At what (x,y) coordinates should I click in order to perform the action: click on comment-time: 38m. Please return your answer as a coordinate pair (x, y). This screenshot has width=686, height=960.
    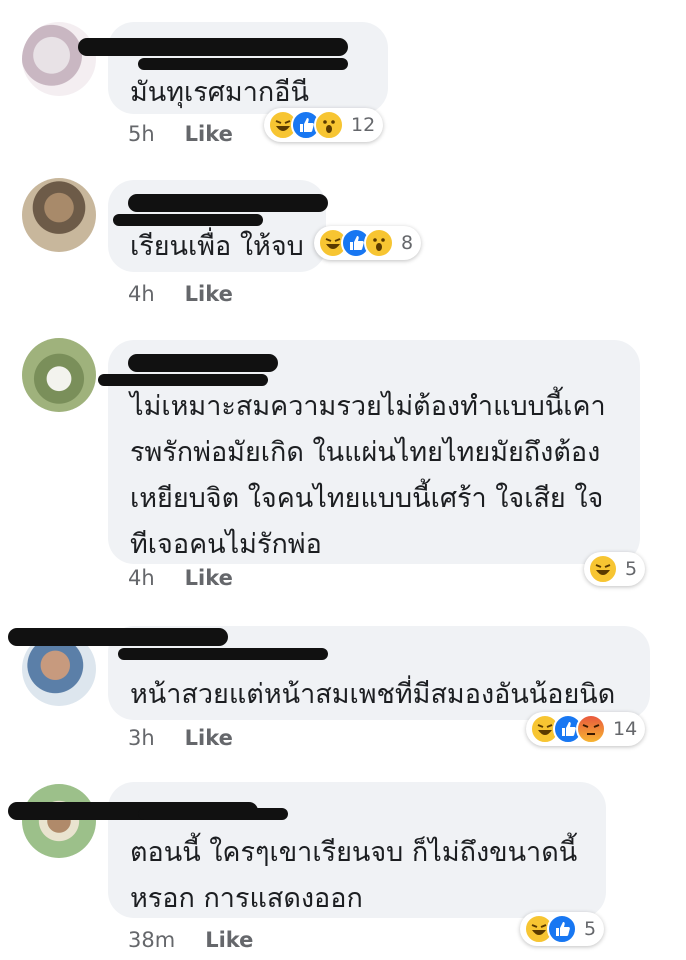
    Looking at the image, I should click on (151, 940).